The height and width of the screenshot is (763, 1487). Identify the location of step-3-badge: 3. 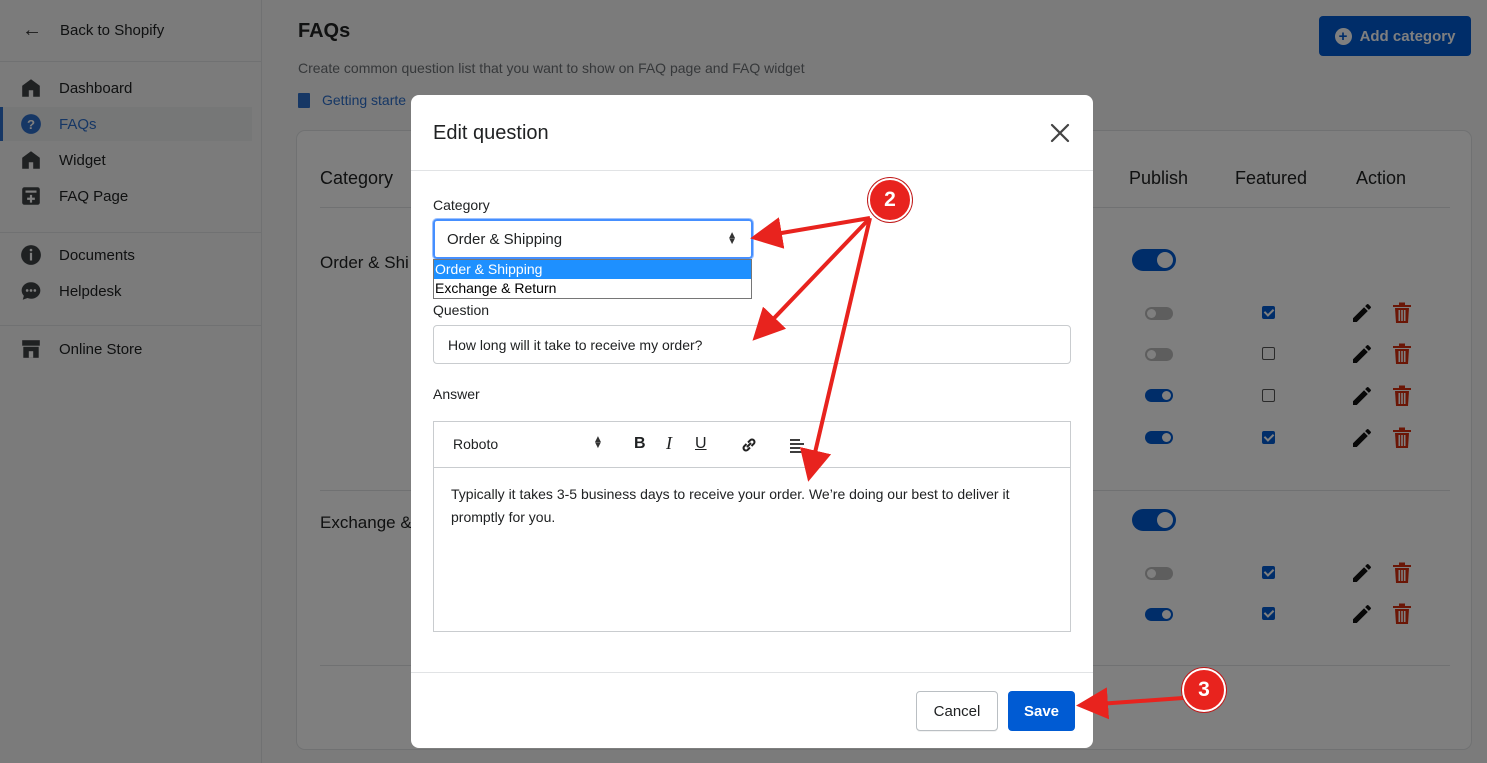
(1204, 690).